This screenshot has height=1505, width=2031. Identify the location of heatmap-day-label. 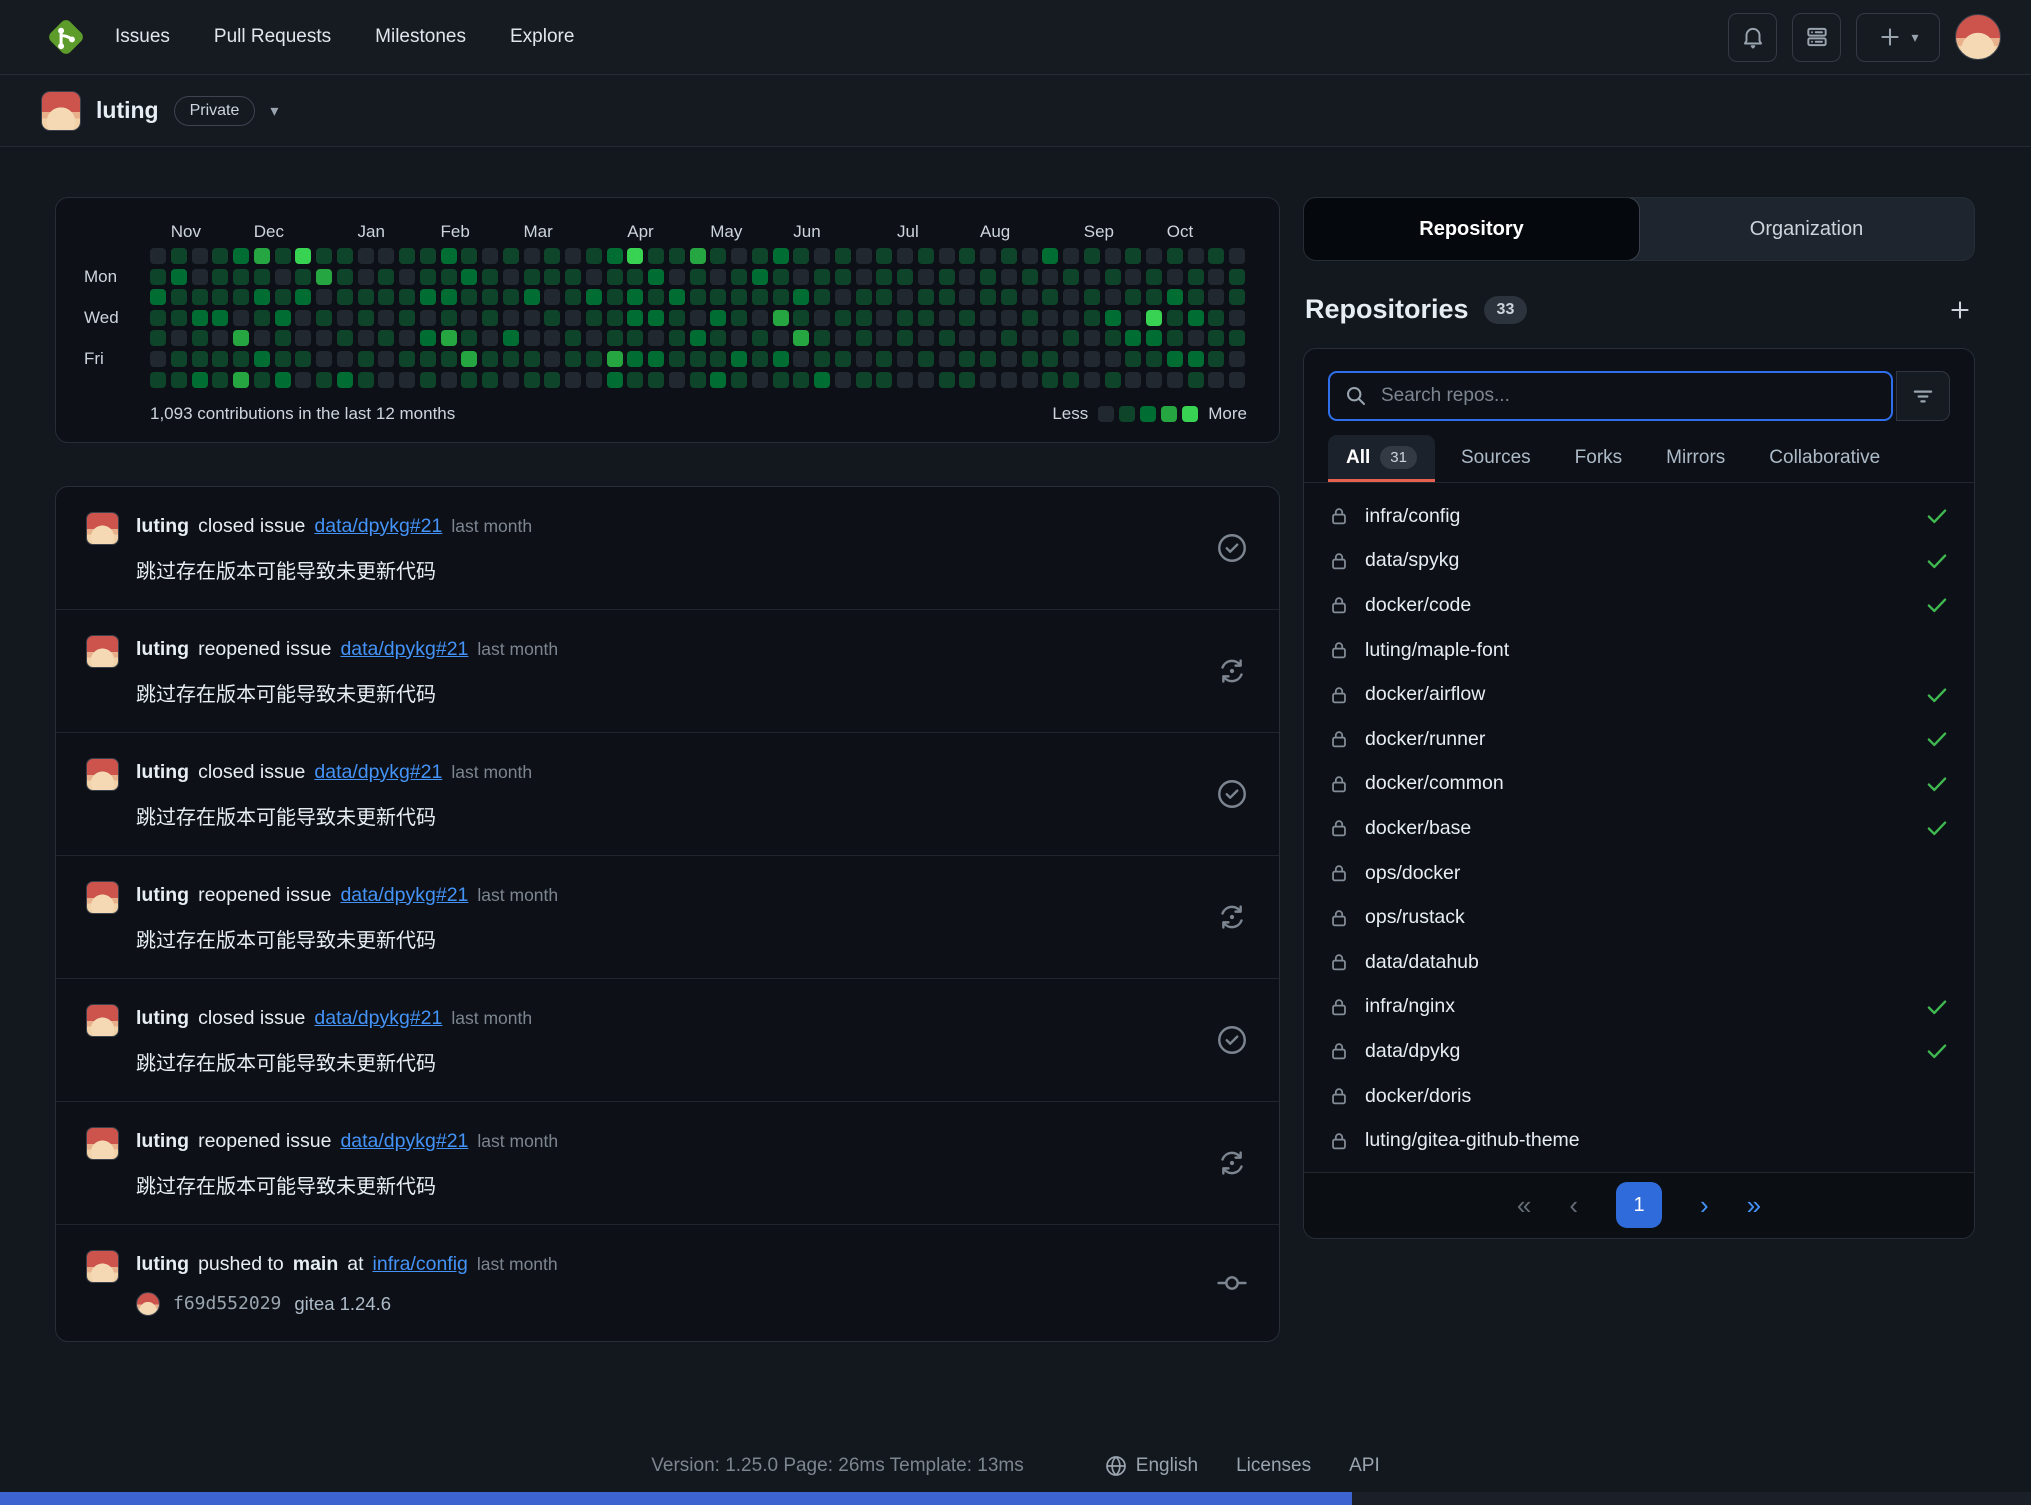
(112, 297).